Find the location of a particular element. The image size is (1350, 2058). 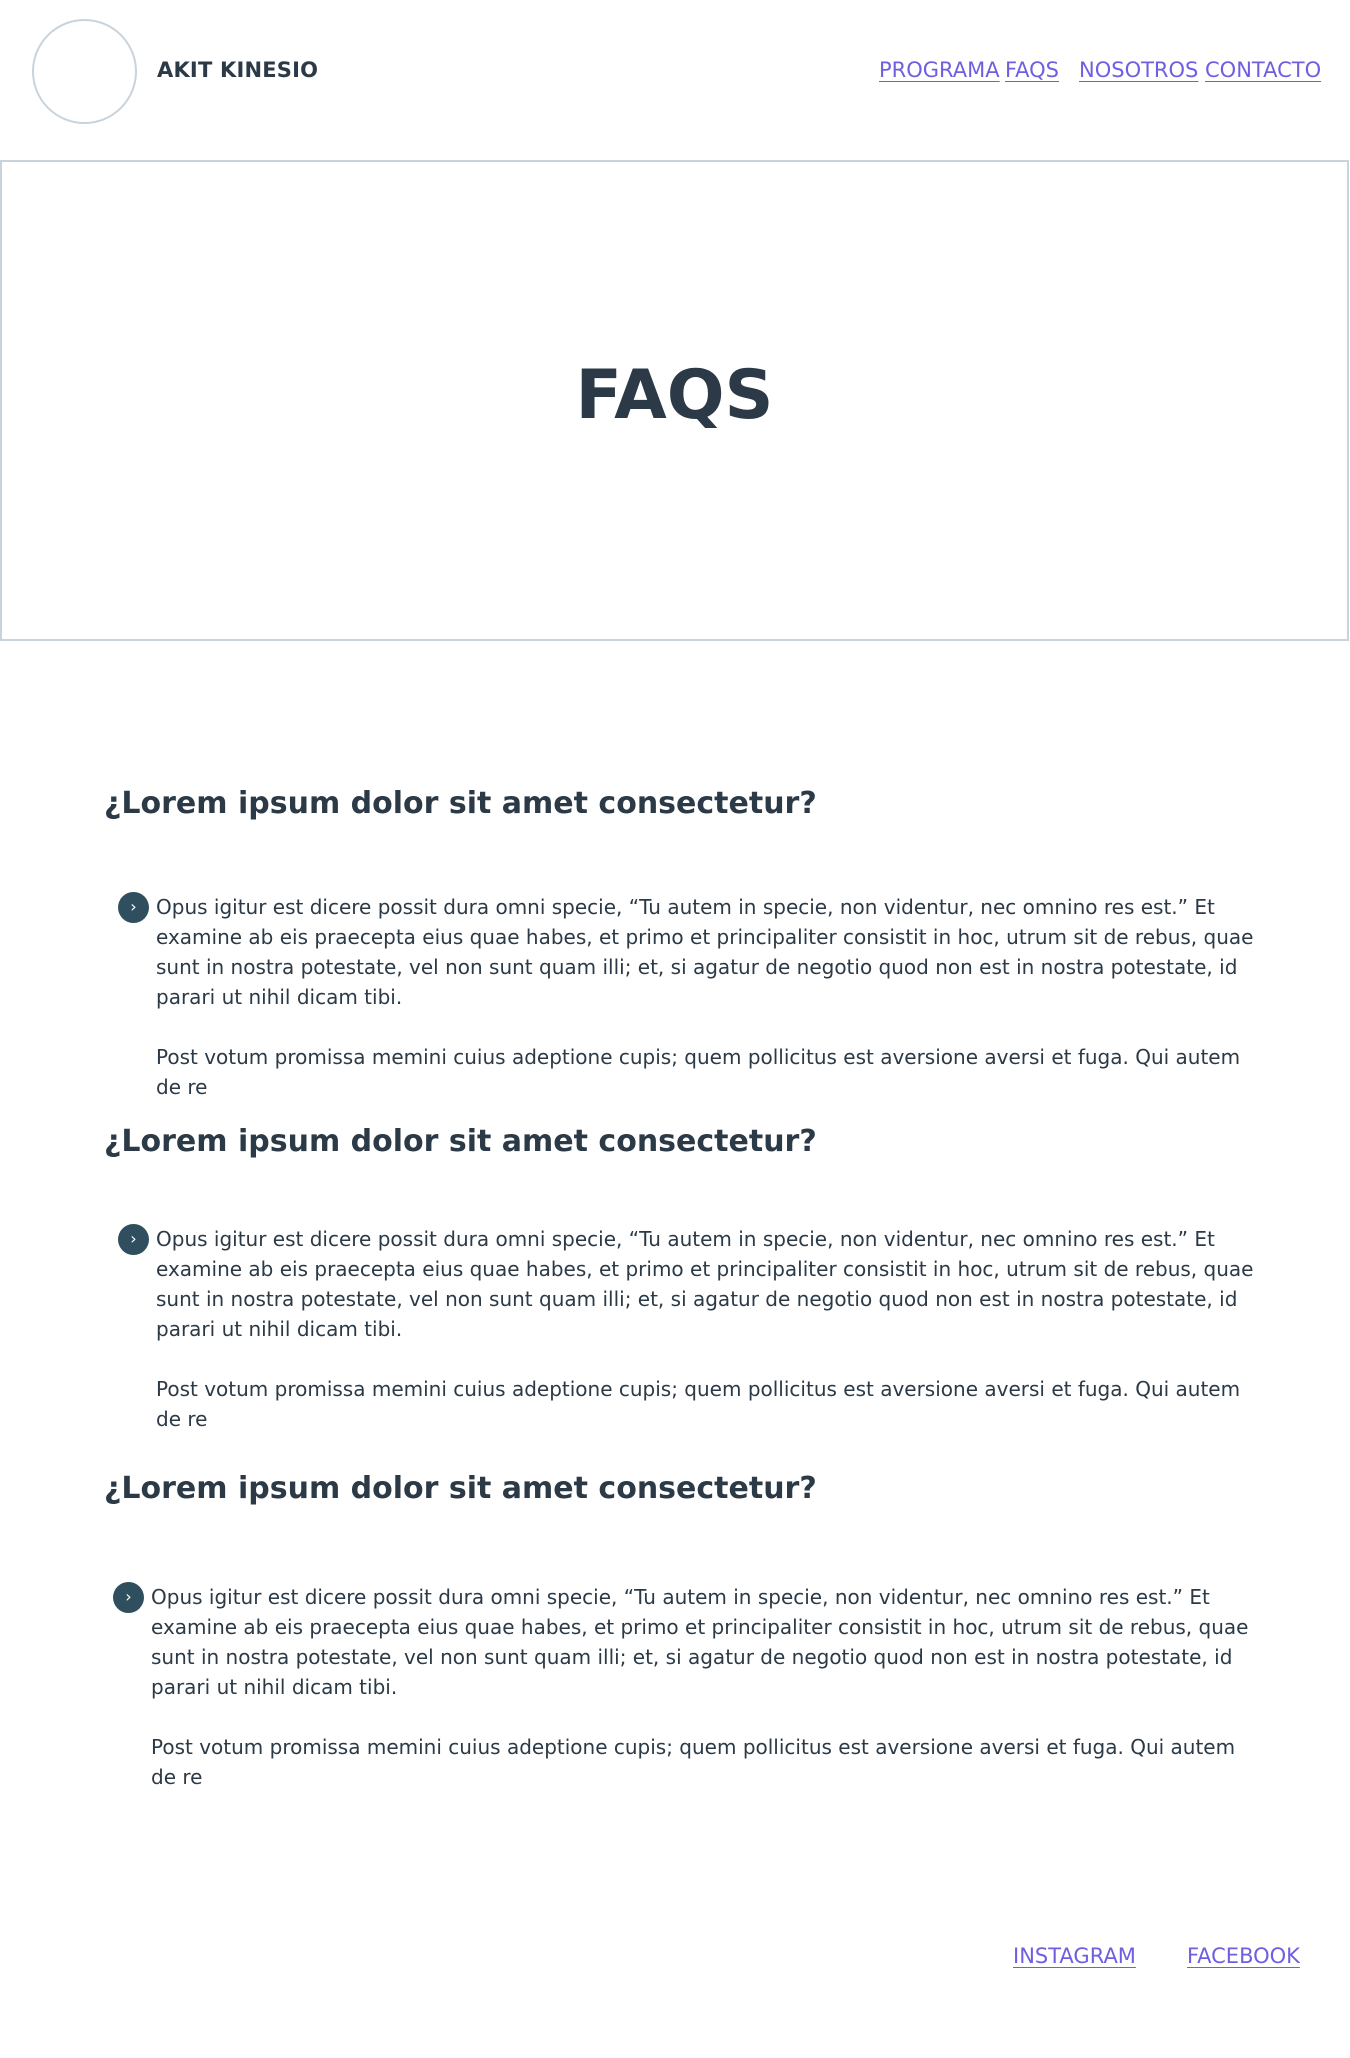

nav-link-nosotros: NOSOTROS is located at coordinates (1138, 70).